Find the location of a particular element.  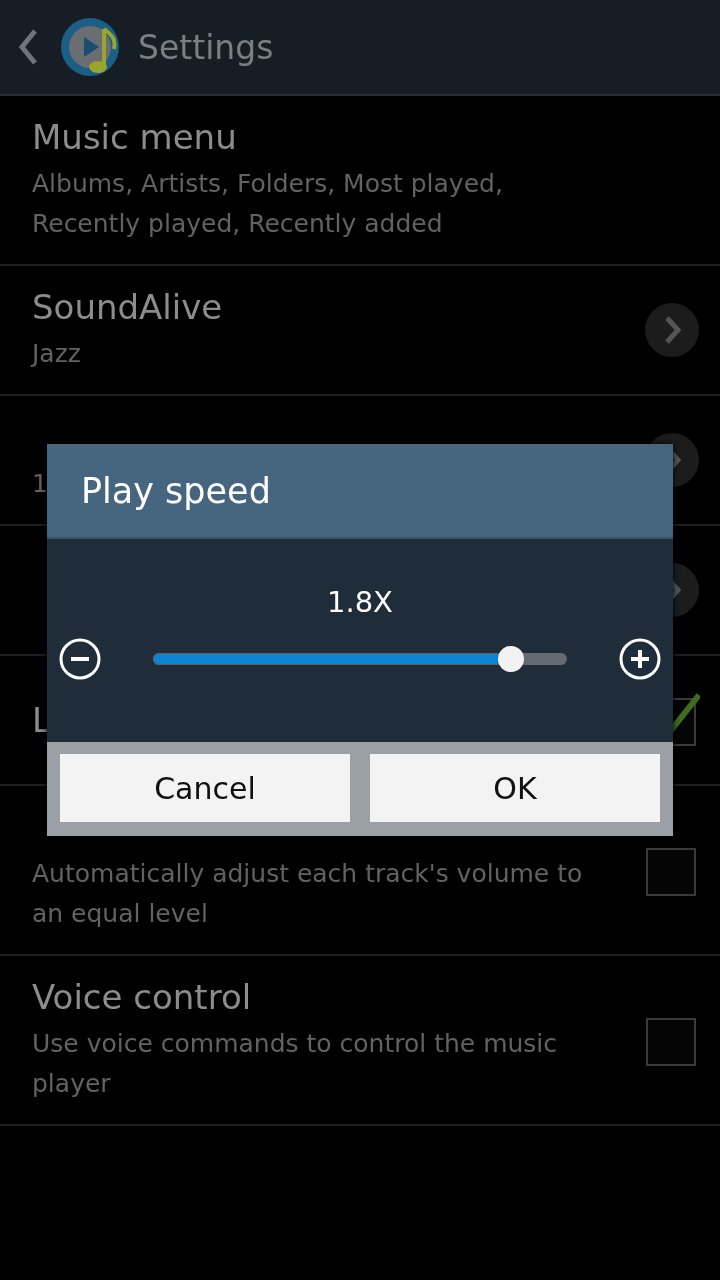

minus-icon is located at coordinates (80, 659).